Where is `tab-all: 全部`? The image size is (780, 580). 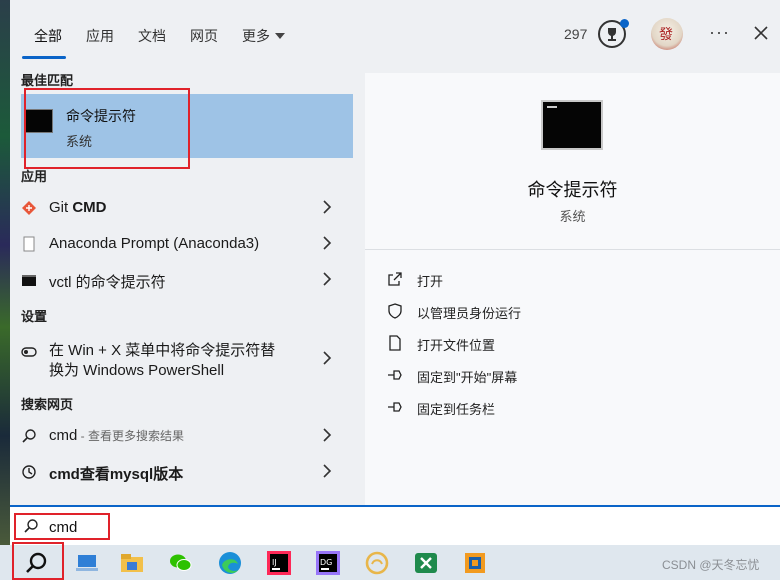 tab-all: 全部 is located at coordinates (48, 36).